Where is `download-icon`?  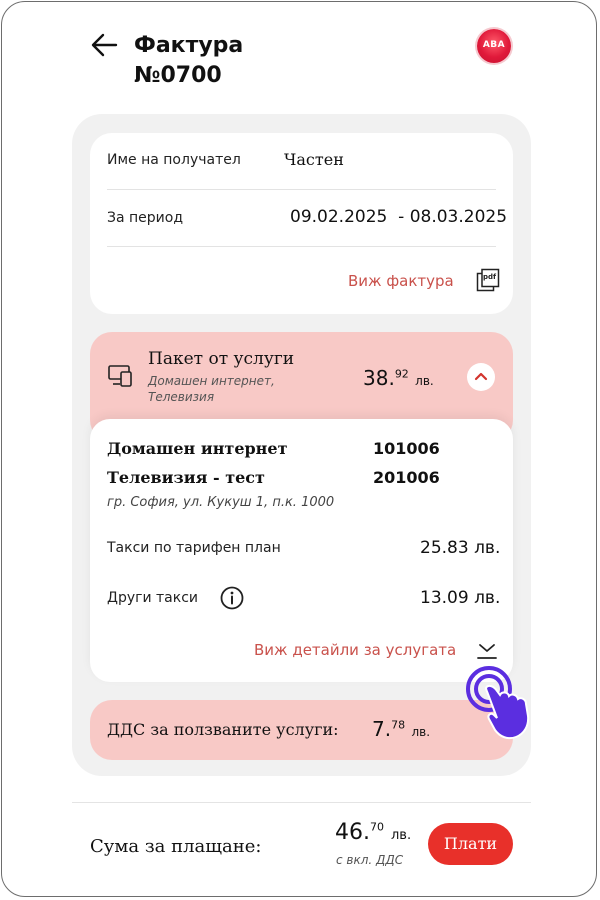
download-icon is located at coordinates (487, 652).